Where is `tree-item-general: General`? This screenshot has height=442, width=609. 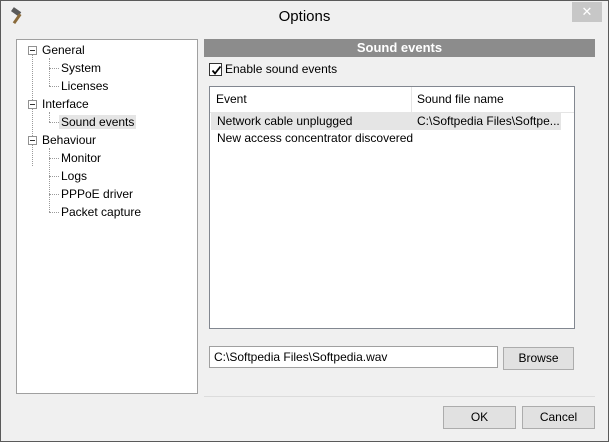 tree-item-general: General is located at coordinates (63, 50).